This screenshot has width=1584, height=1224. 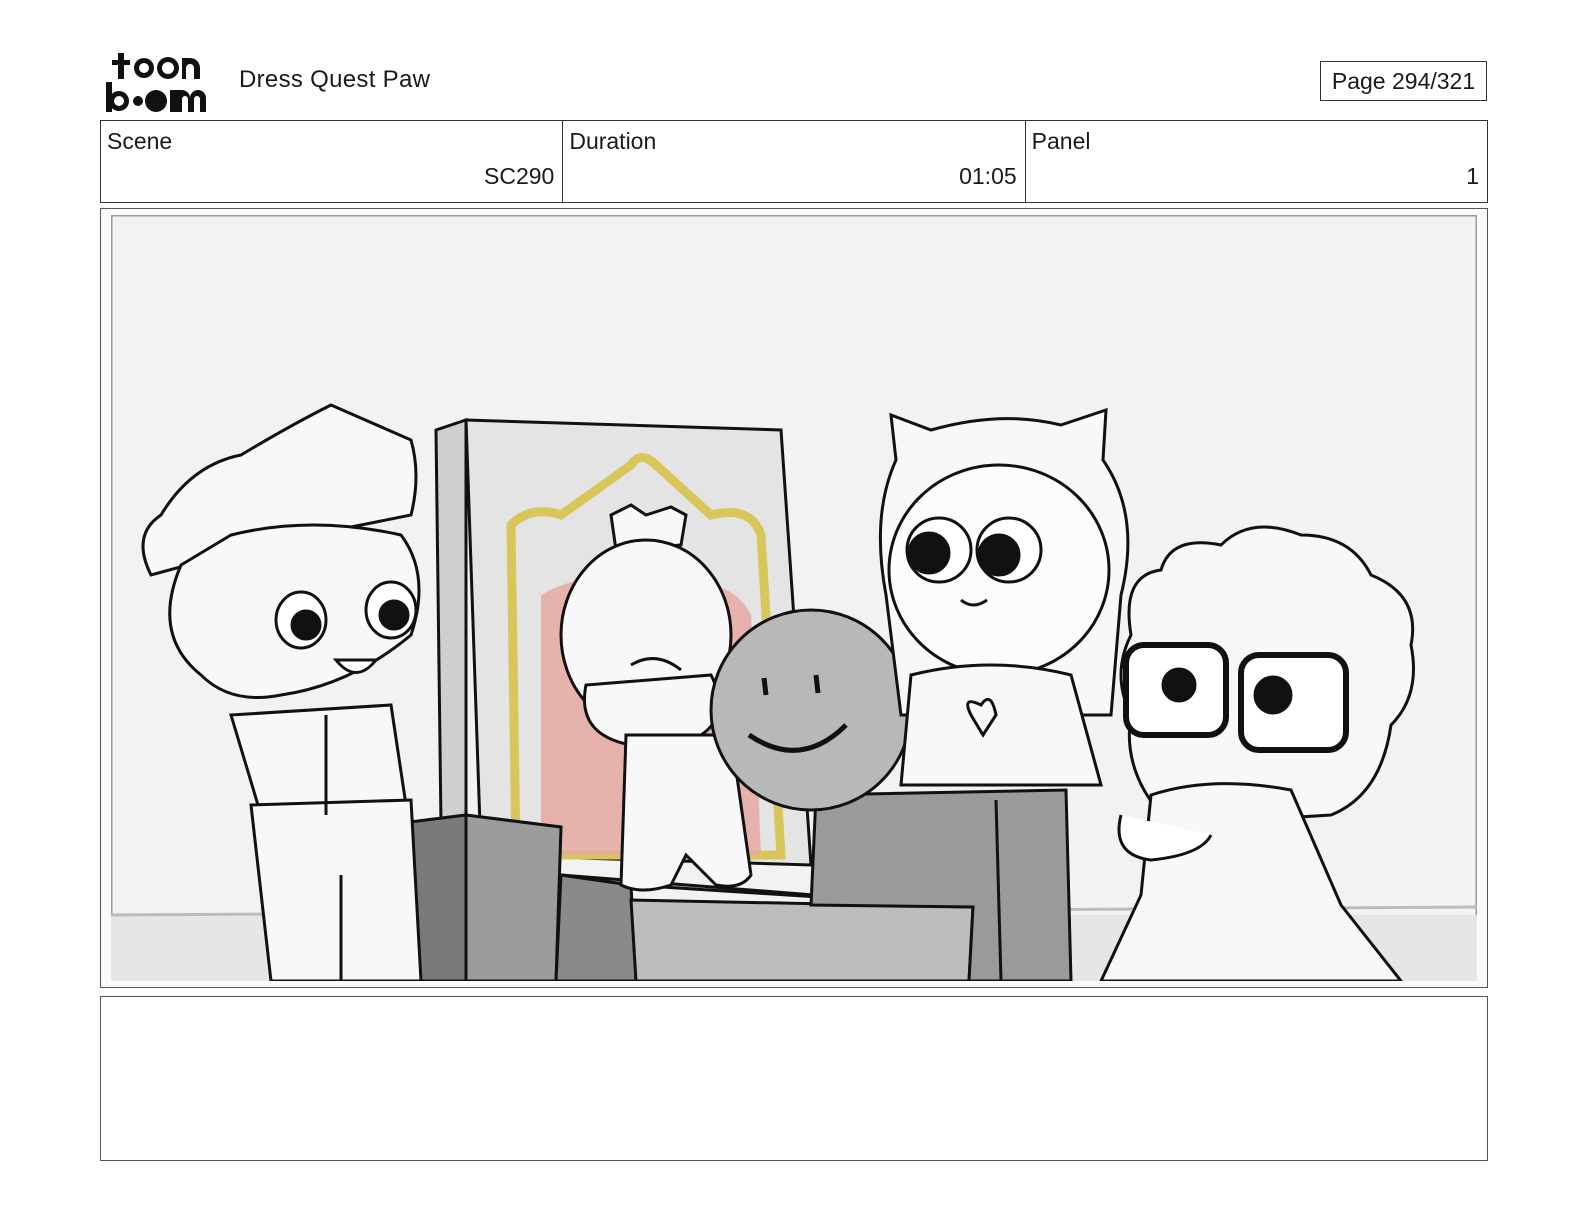 I want to click on panel-cell: Panel 1, so click(x=1256, y=161).